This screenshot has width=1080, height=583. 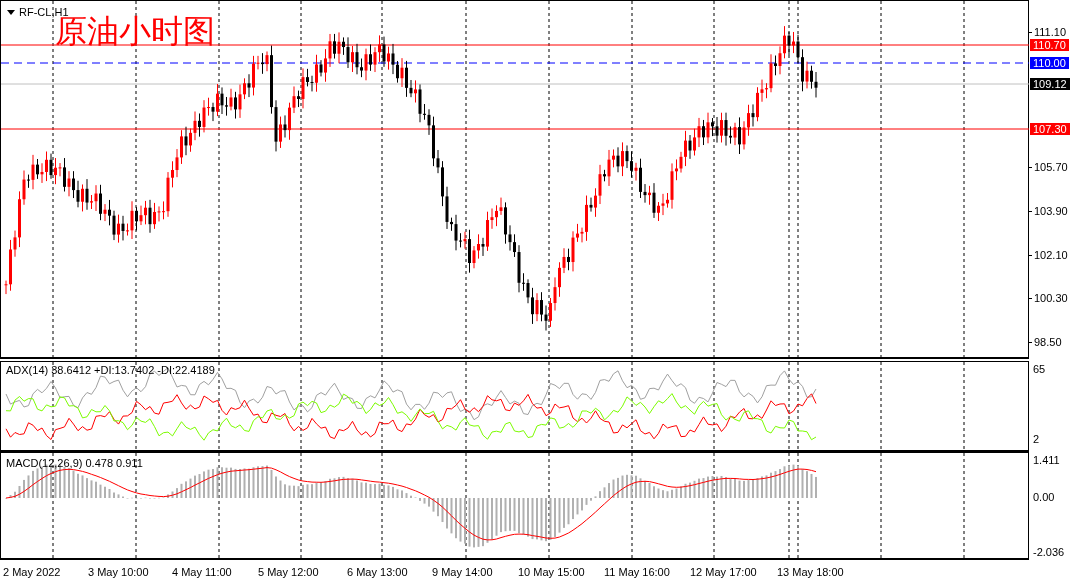 What do you see at coordinates (288, 572) in the screenshot?
I see `time-label: 5 May 12:00` at bounding box center [288, 572].